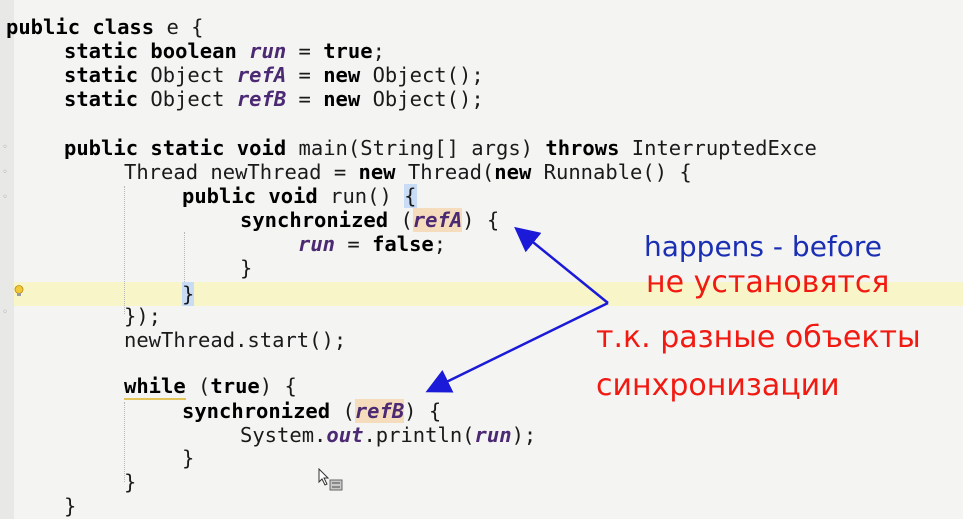 This screenshot has width=963, height=519. What do you see at coordinates (330, 479) in the screenshot?
I see `mouse-cursor-icon` at bounding box center [330, 479].